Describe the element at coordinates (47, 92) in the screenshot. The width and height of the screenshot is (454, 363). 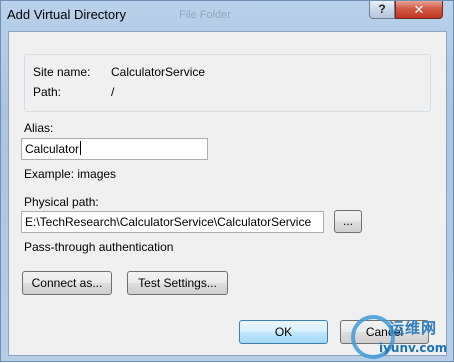
I see `path-label: Path:` at that location.